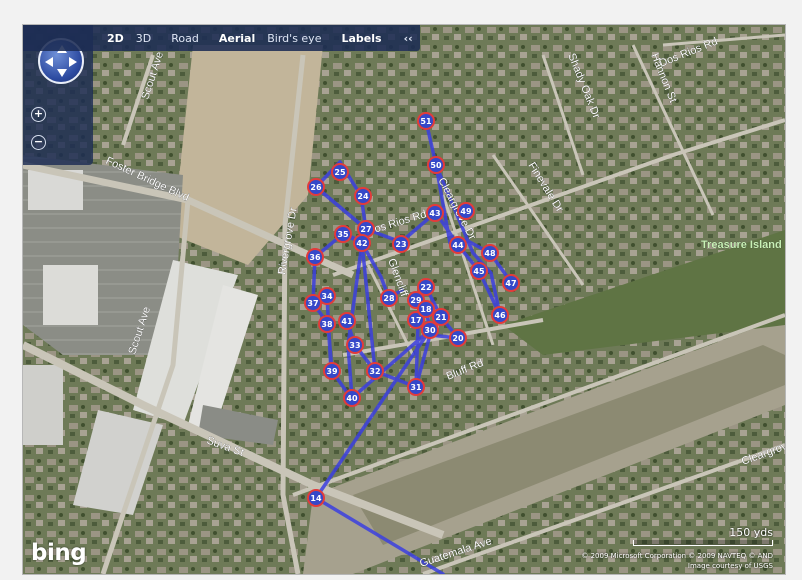 This screenshot has height=580, width=802. Describe the element at coordinates (73, 62) in the screenshot. I see `pan-right-icon` at that location.